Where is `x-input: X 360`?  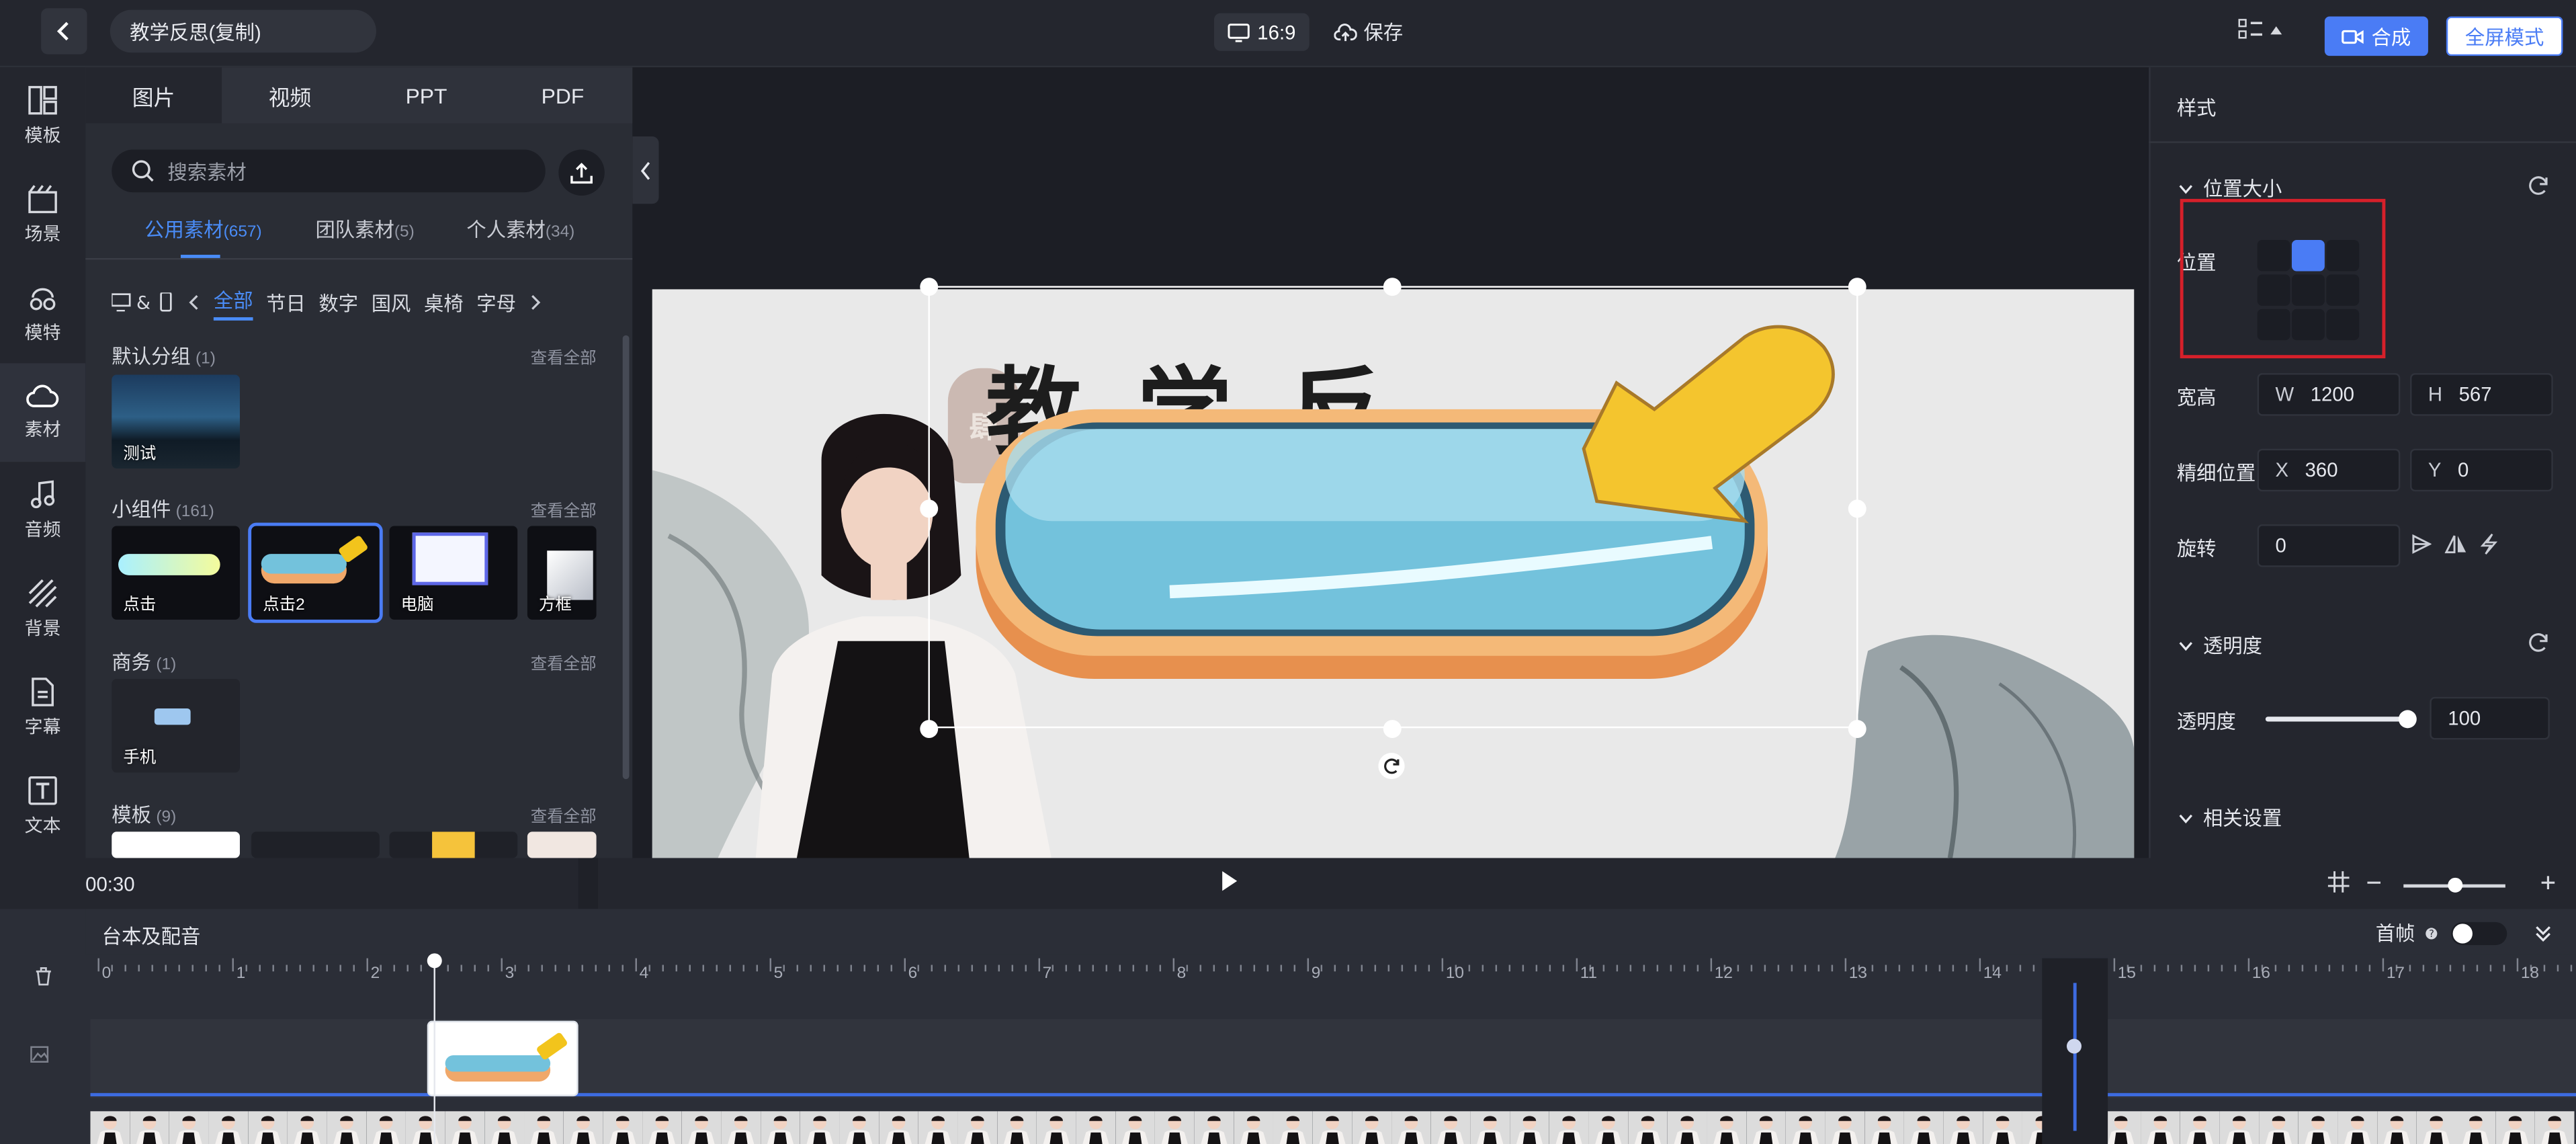 x-input: X 360 is located at coordinates (2329, 470).